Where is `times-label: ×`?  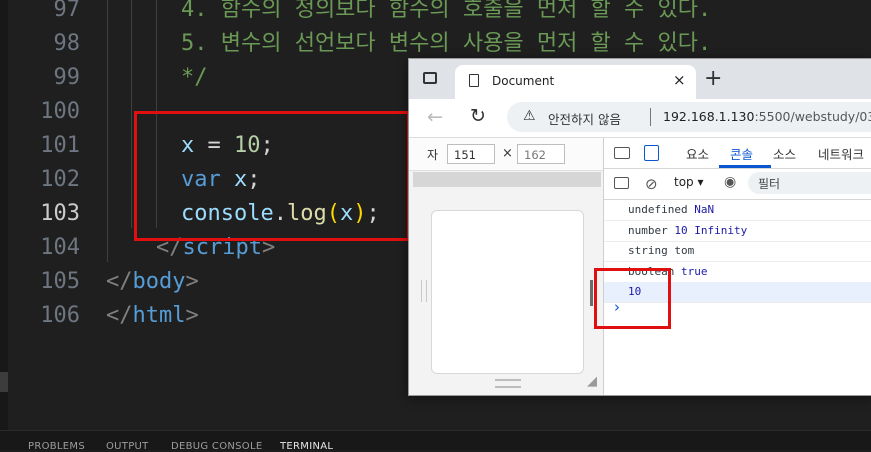 times-label: × is located at coordinates (507, 153).